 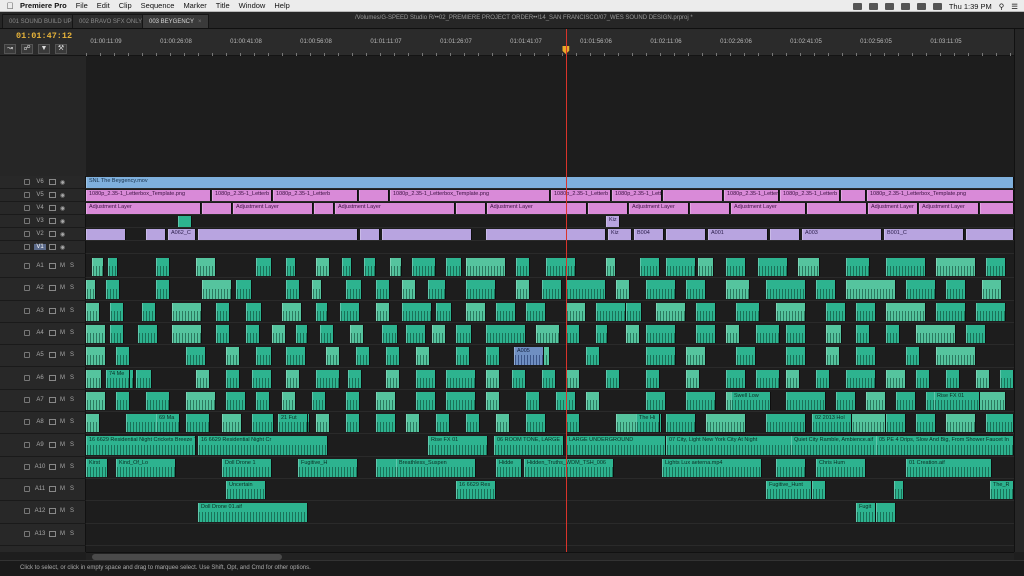 What do you see at coordinates (832, 423) in the screenshot?
I see `audio-clip: 02 2013 Hol` at bounding box center [832, 423].